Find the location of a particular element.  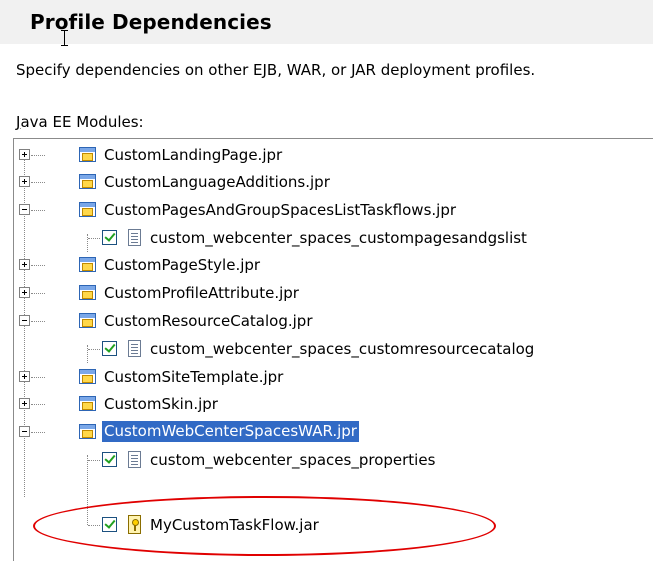

tree-node-label: CustomSiteTemplate.jpr is located at coordinates (194, 377).